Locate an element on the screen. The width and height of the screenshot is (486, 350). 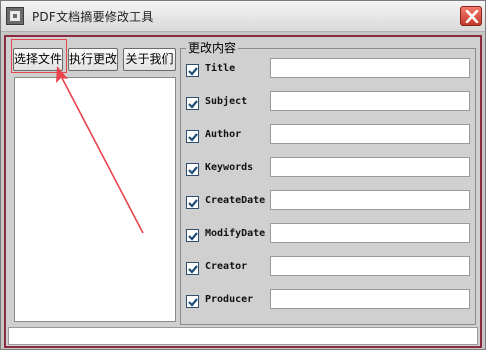
about-us-button: 关于我们 is located at coordinates (149, 59).